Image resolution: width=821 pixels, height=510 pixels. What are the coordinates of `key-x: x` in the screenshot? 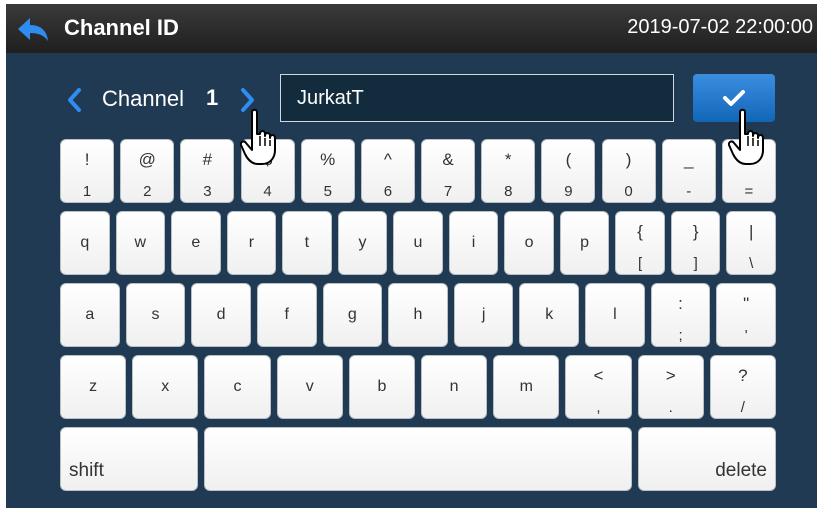 It's located at (165, 387).